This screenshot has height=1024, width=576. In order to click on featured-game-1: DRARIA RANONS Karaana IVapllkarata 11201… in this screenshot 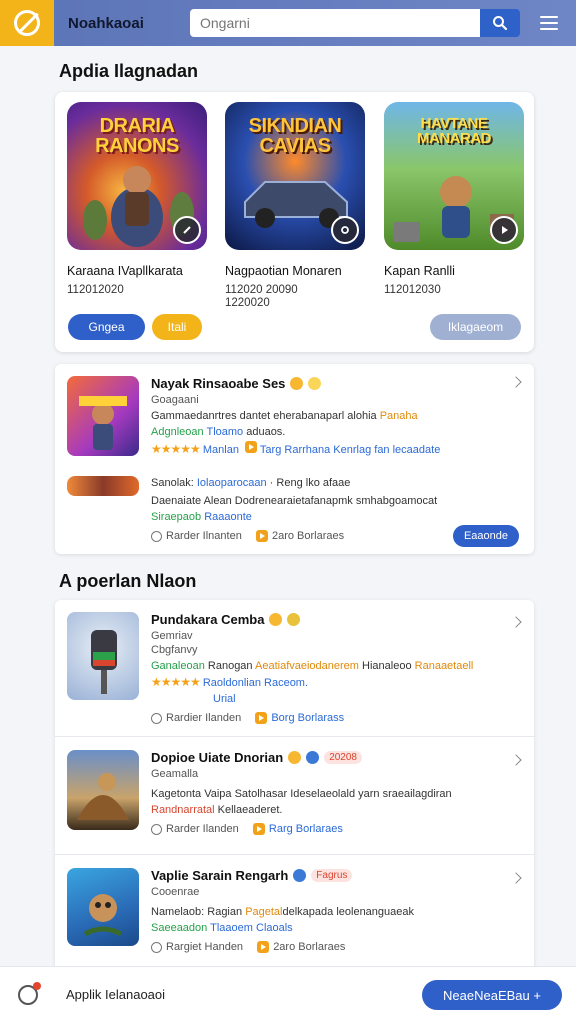, I will do `click(138, 199)`.